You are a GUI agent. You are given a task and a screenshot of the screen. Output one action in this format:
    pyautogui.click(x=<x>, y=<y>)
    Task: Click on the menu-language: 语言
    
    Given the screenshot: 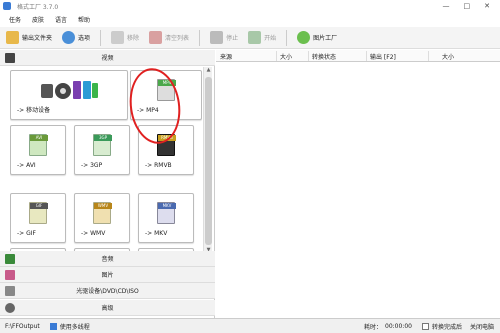 What is the action you would take?
    pyautogui.click(x=61, y=19)
    